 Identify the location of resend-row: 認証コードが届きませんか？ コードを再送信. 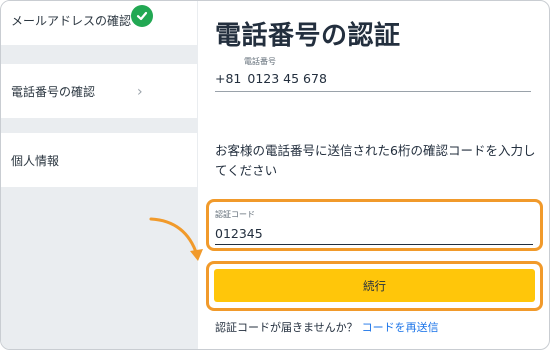
(327, 327).